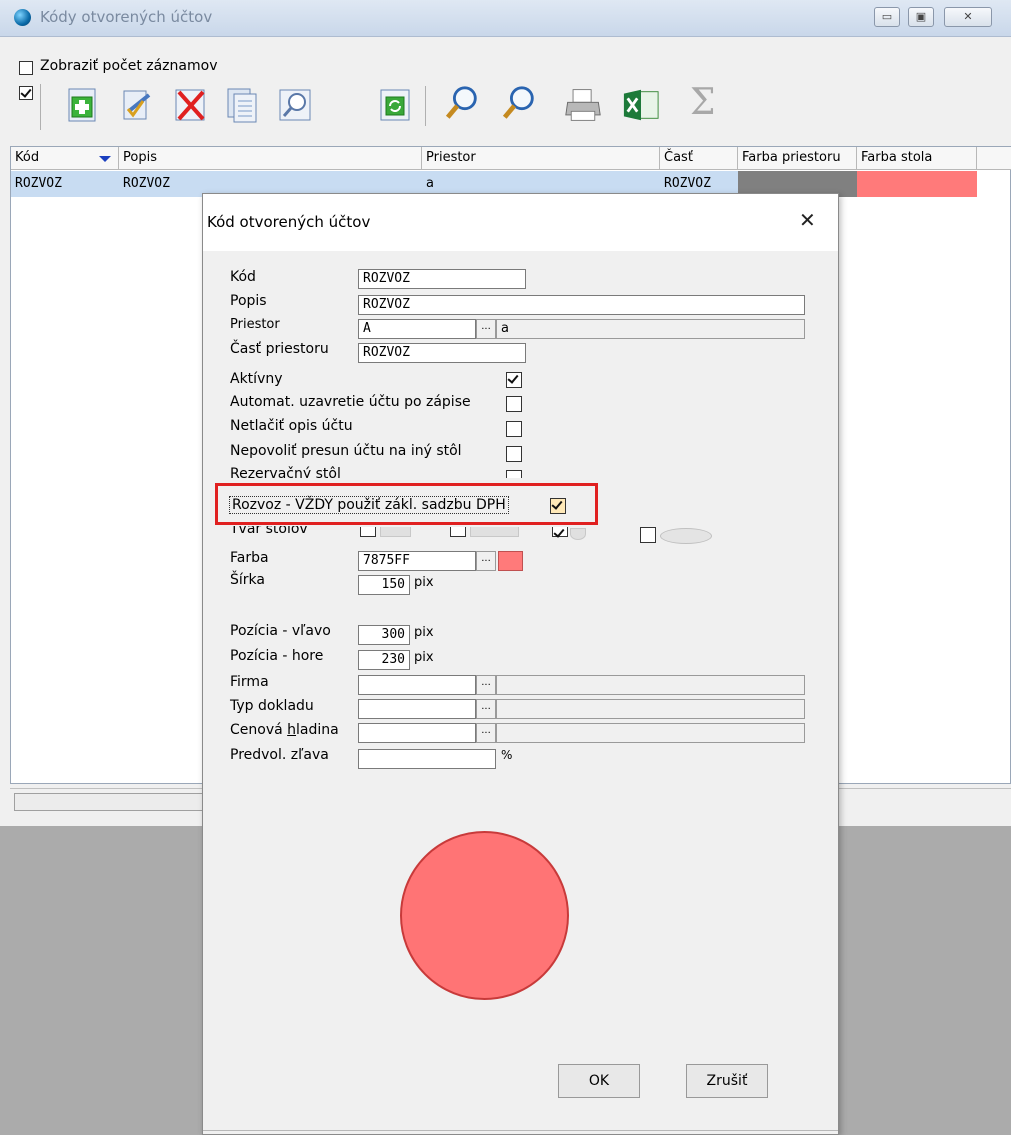 The width and height of the screenshot is (1011, 1135). What do you see at coordinates (650, 709) in the screenshot?
I see `typ-dokladu-description` at bounding box center [650, 709].